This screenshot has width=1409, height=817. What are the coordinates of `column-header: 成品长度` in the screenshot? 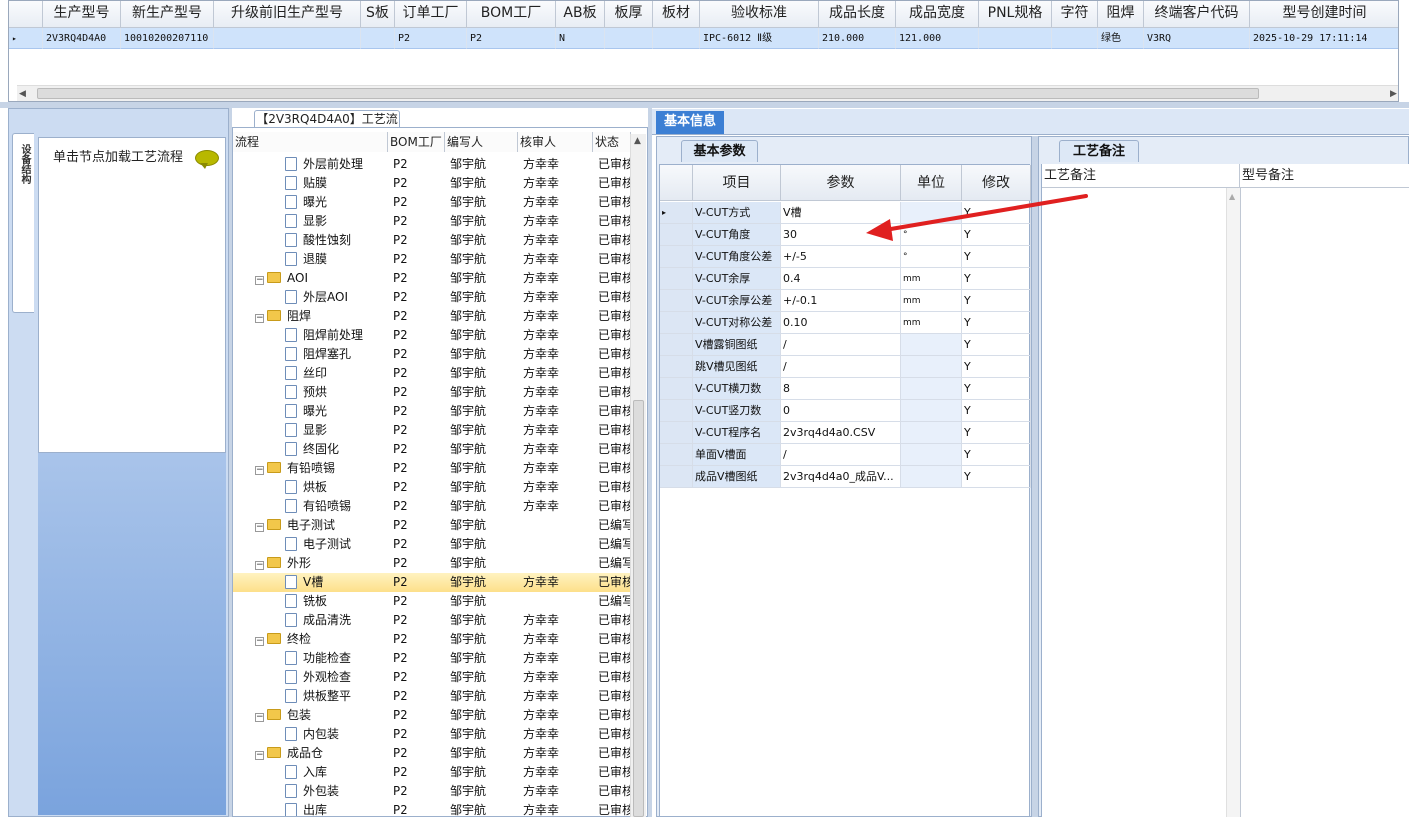 It's located at (857, 14).